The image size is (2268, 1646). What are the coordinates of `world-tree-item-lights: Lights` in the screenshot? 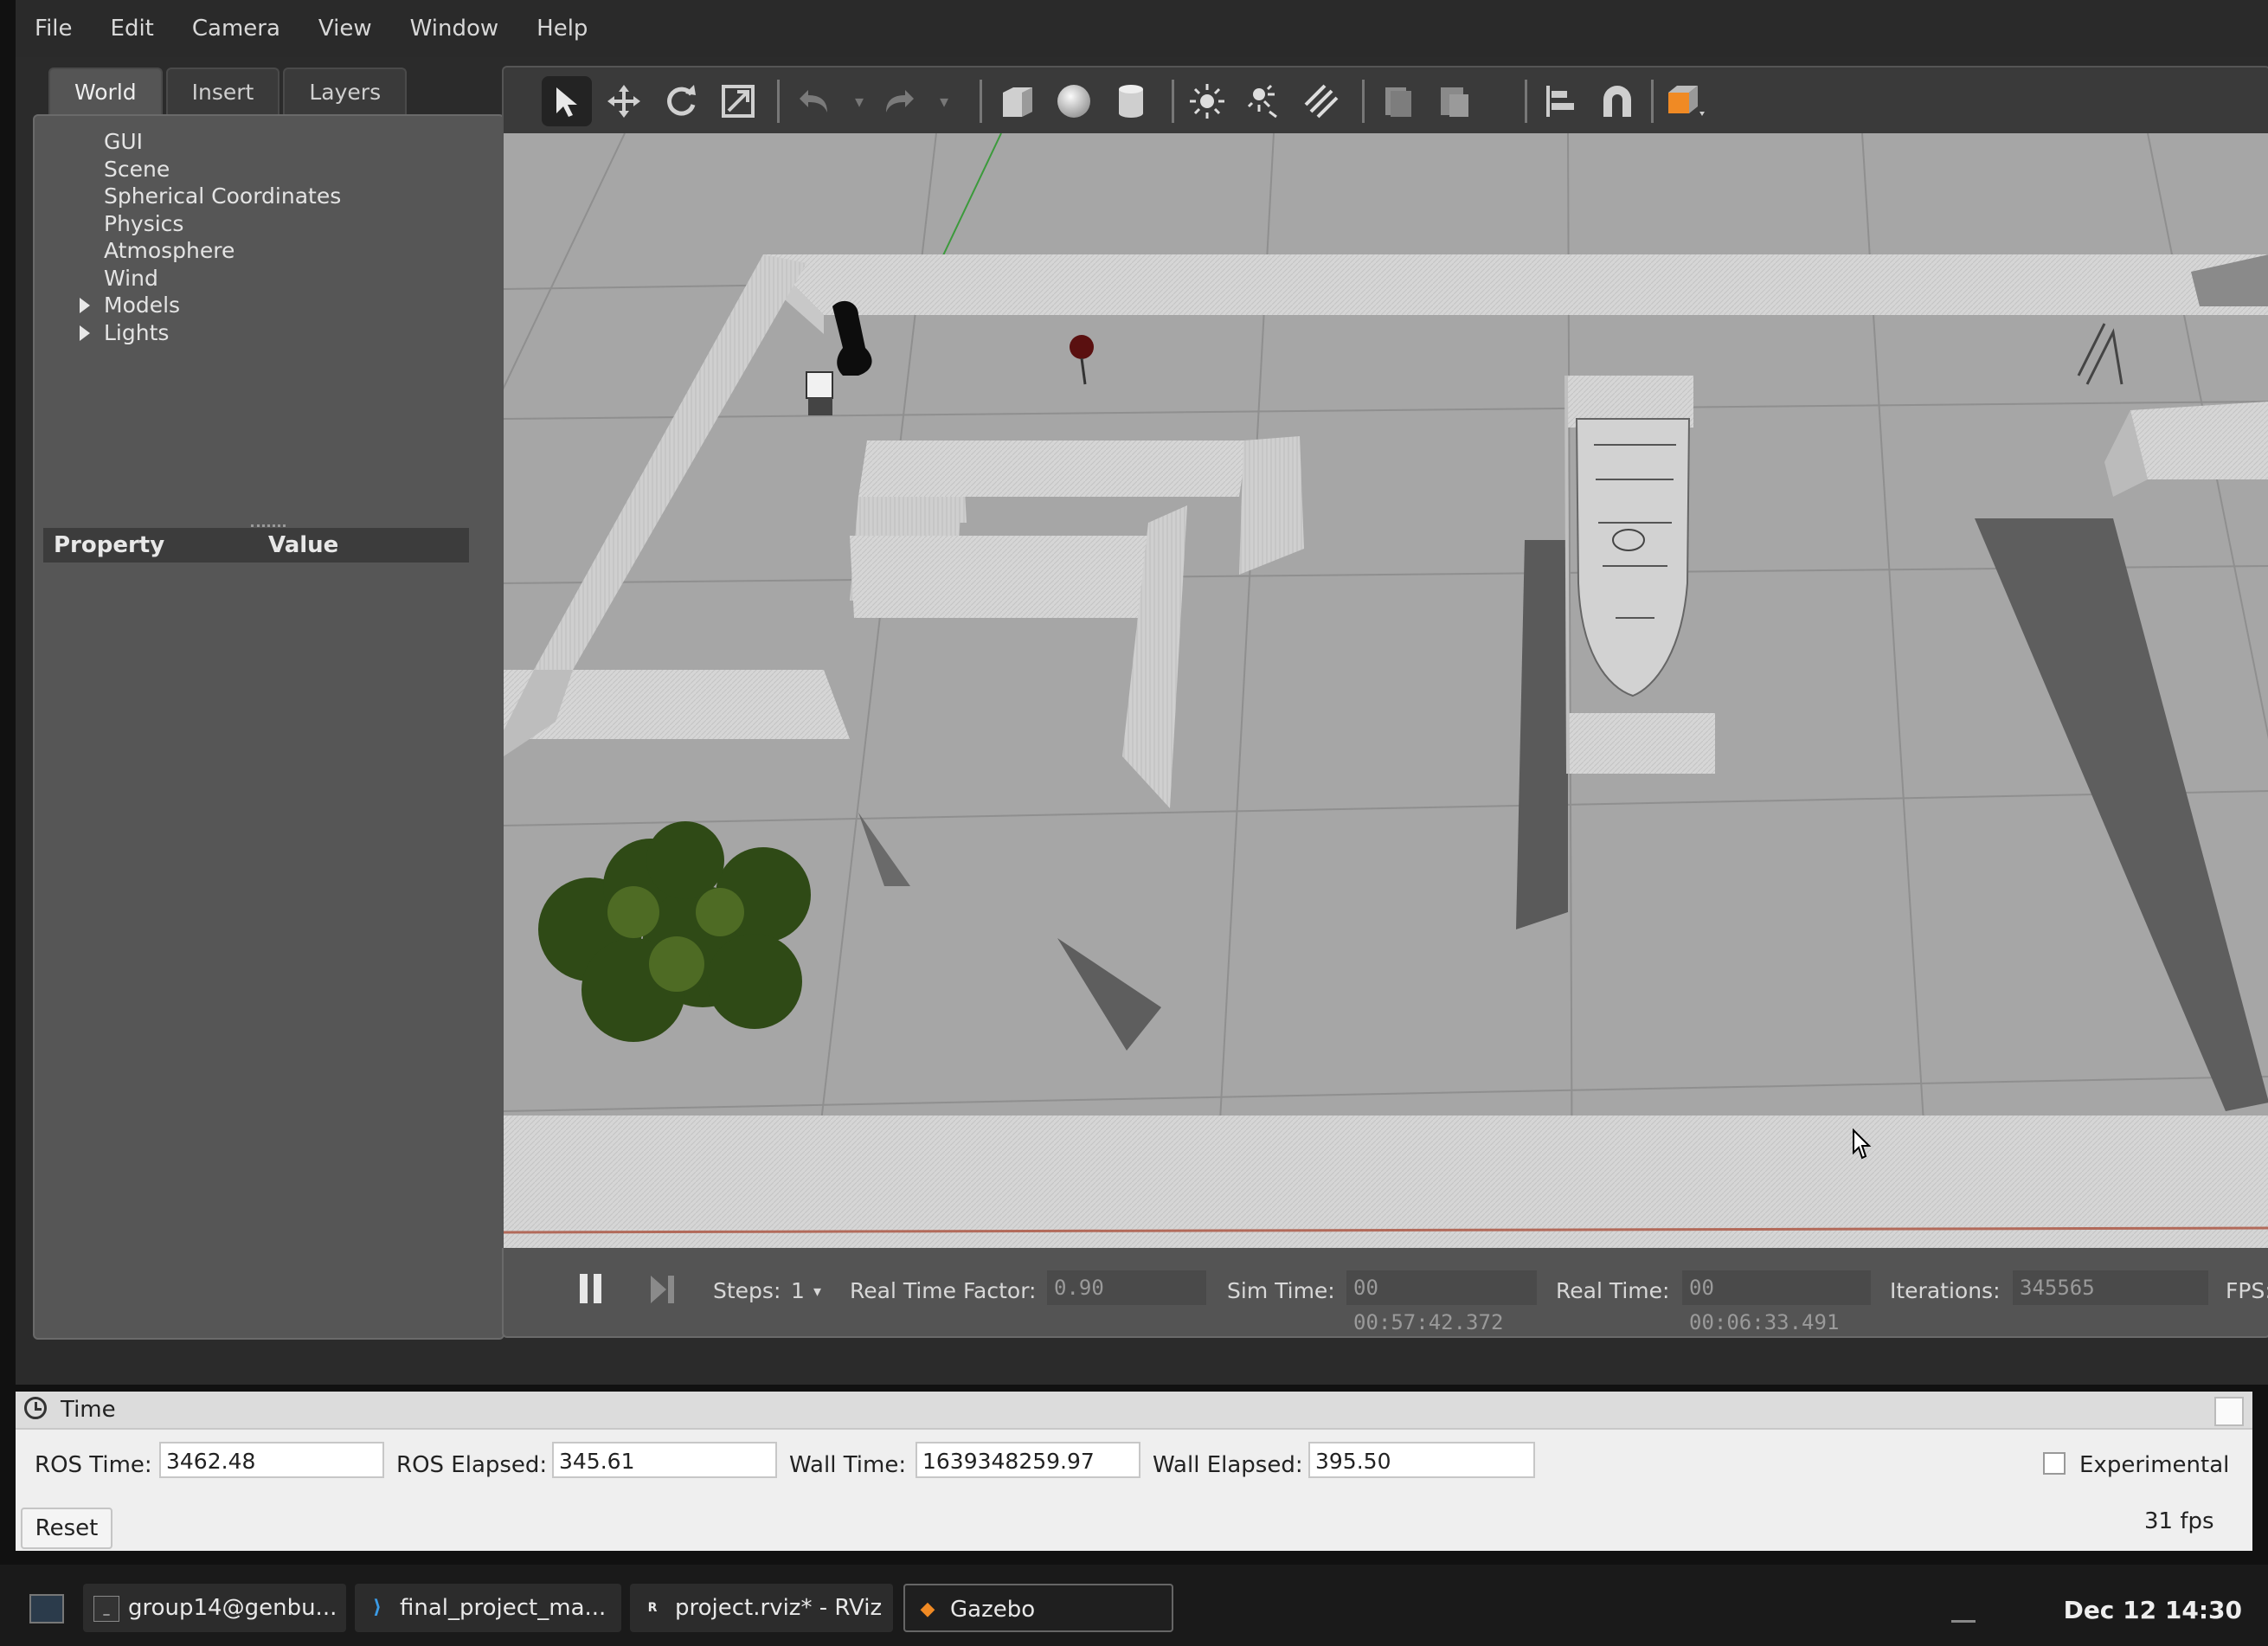 It's located at (205, 333).